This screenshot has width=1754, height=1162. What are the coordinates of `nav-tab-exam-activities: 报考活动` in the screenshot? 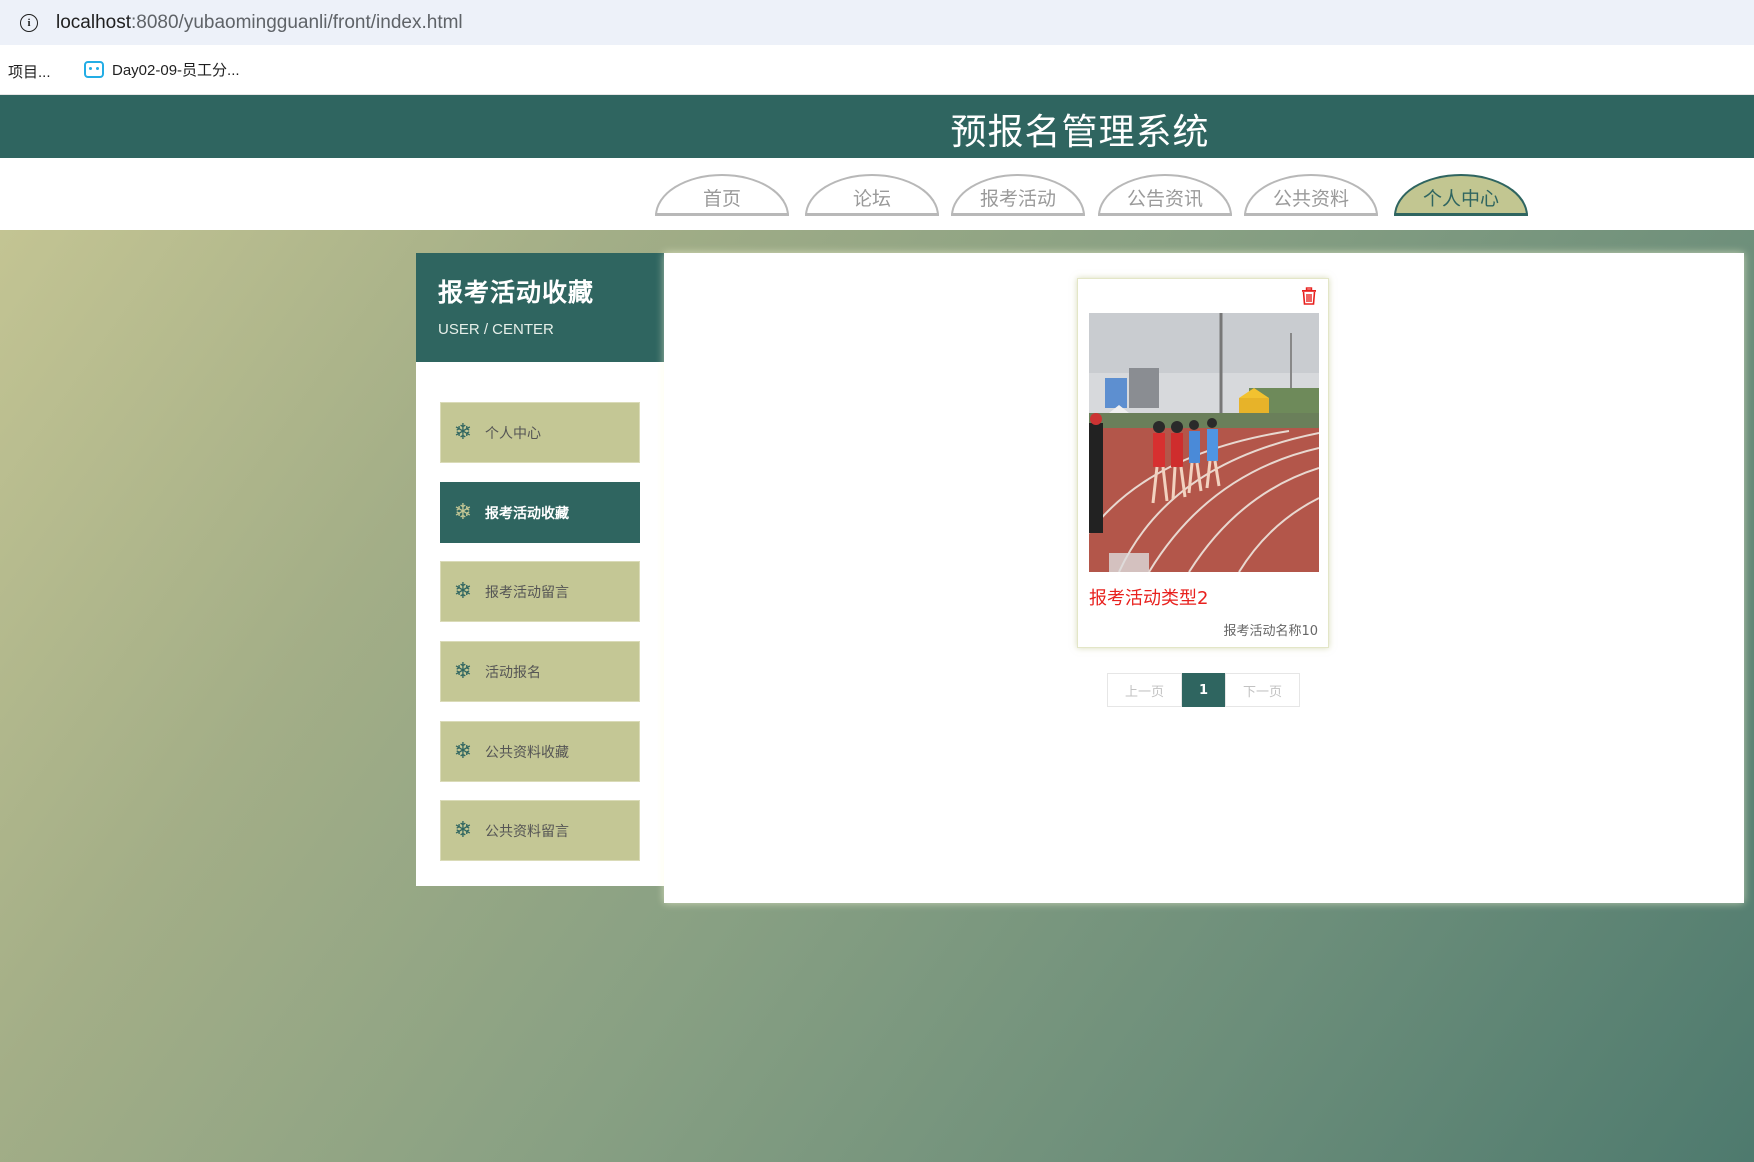 It's located at (1018, 195).